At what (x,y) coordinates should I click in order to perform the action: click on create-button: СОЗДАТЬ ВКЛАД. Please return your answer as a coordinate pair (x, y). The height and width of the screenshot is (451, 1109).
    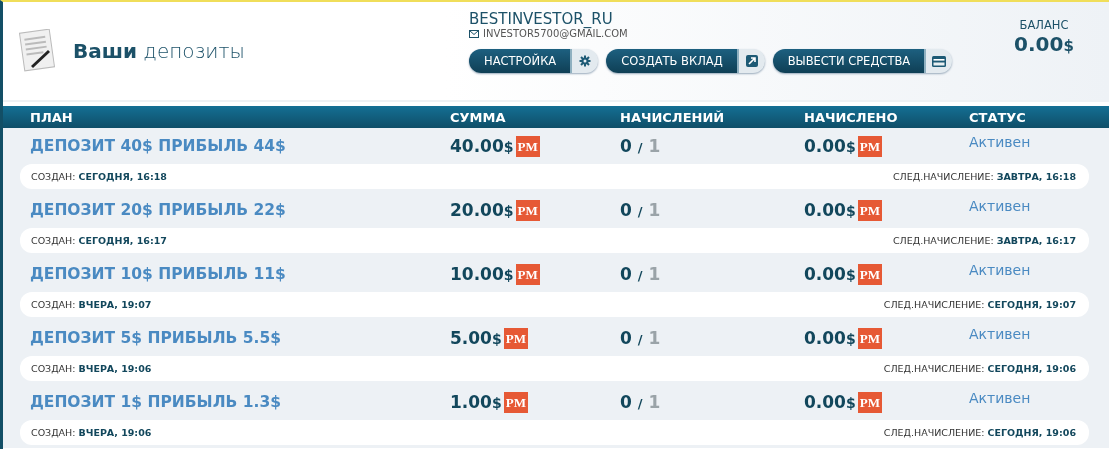
    Looking at the image, I should click on (685, 61).